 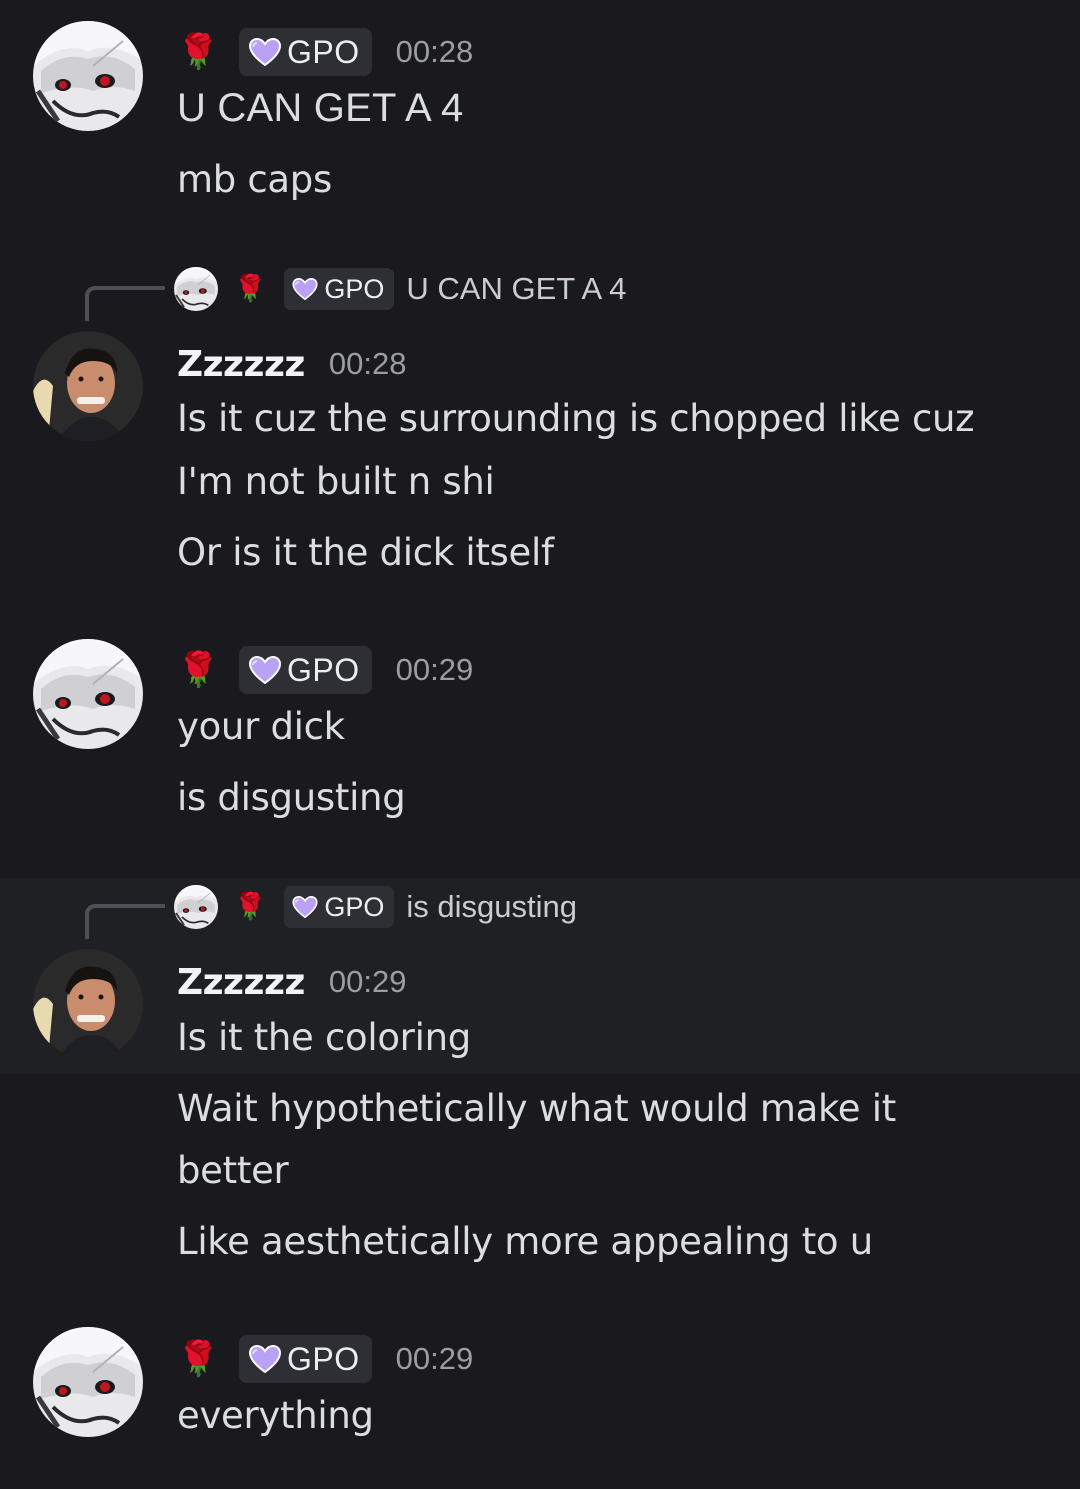 I want to click on message-header: Zzzzzz 00:29, so click(x=291, y=982).